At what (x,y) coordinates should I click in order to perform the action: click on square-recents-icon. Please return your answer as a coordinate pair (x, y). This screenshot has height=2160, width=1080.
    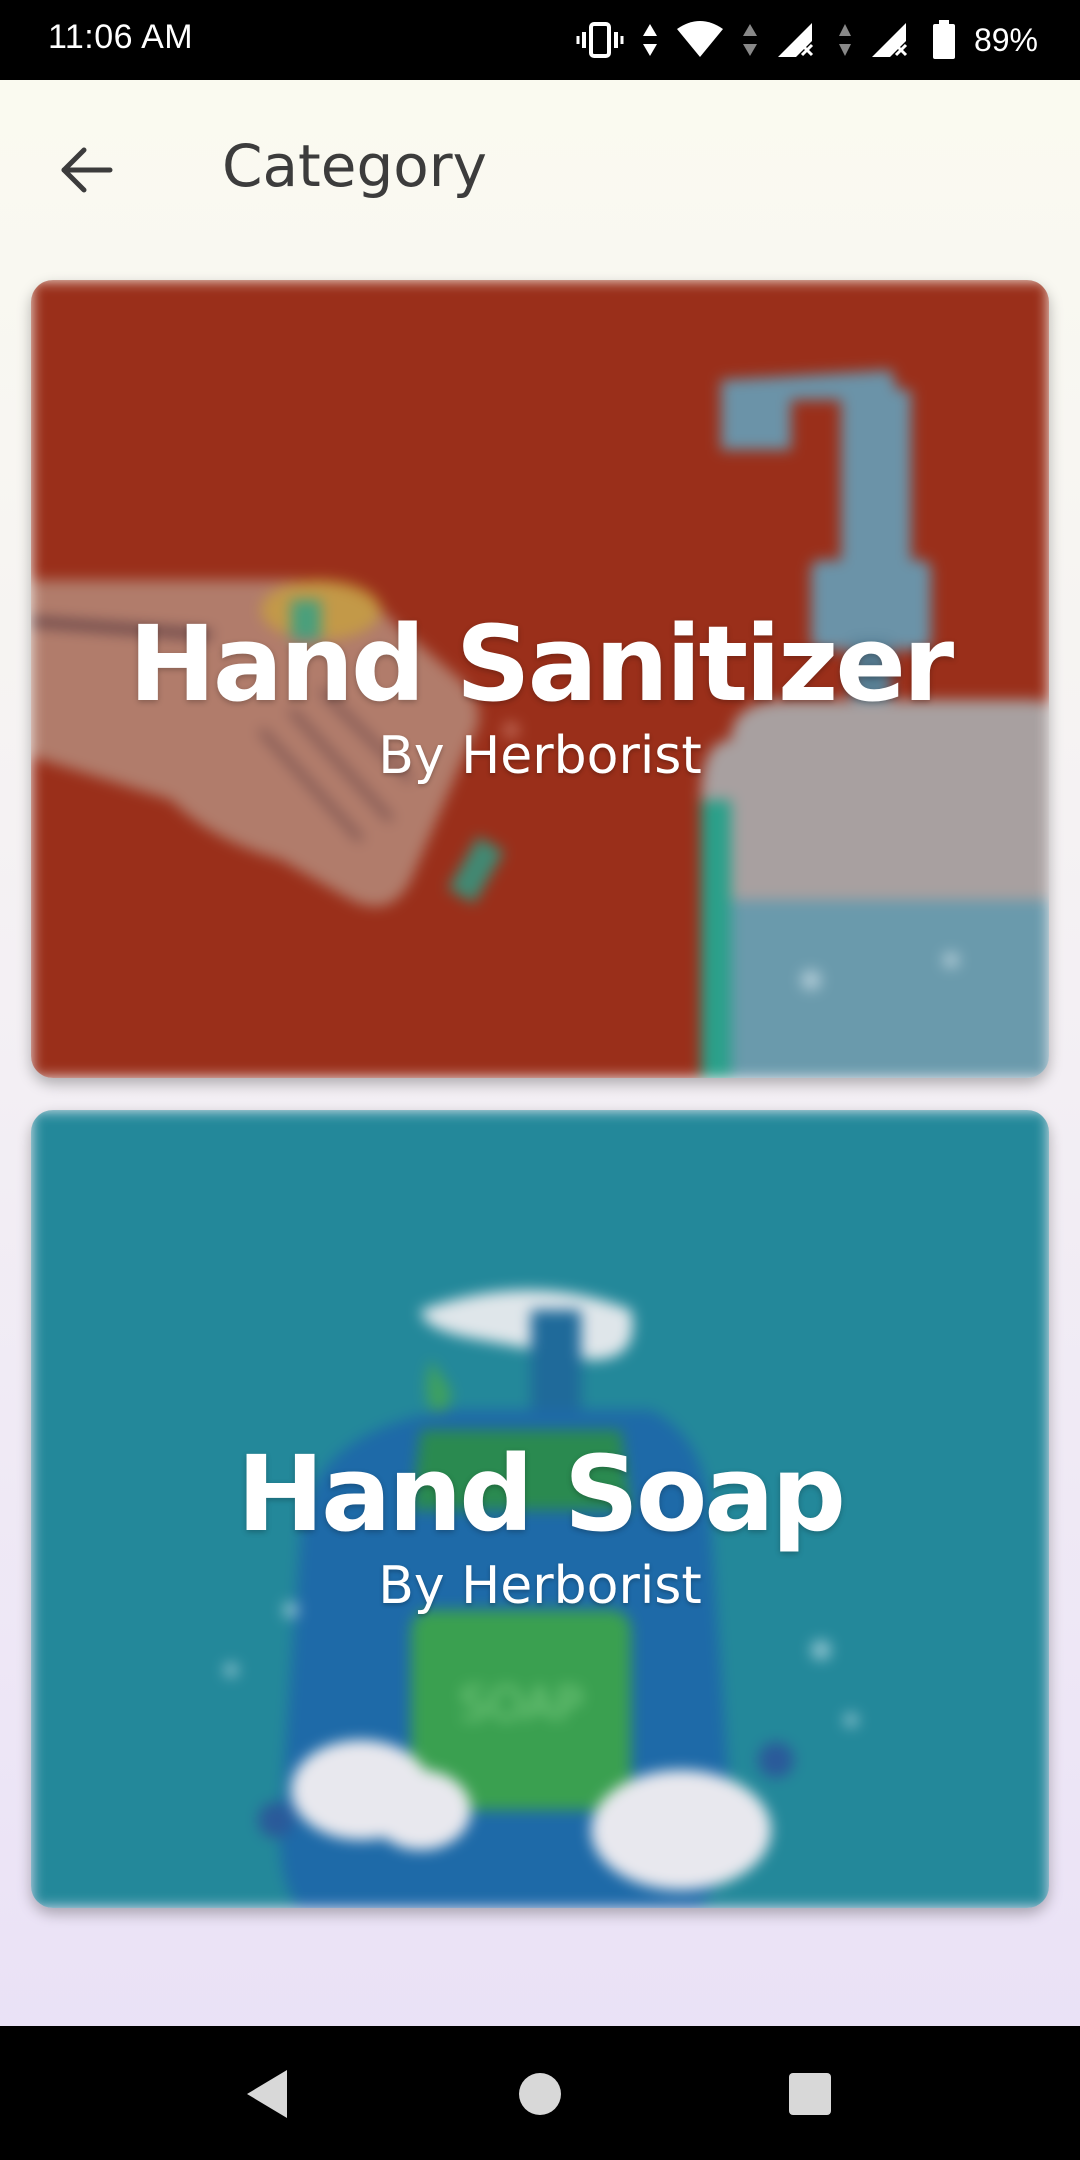
    Looking at the image, I should click on (810, 2096).